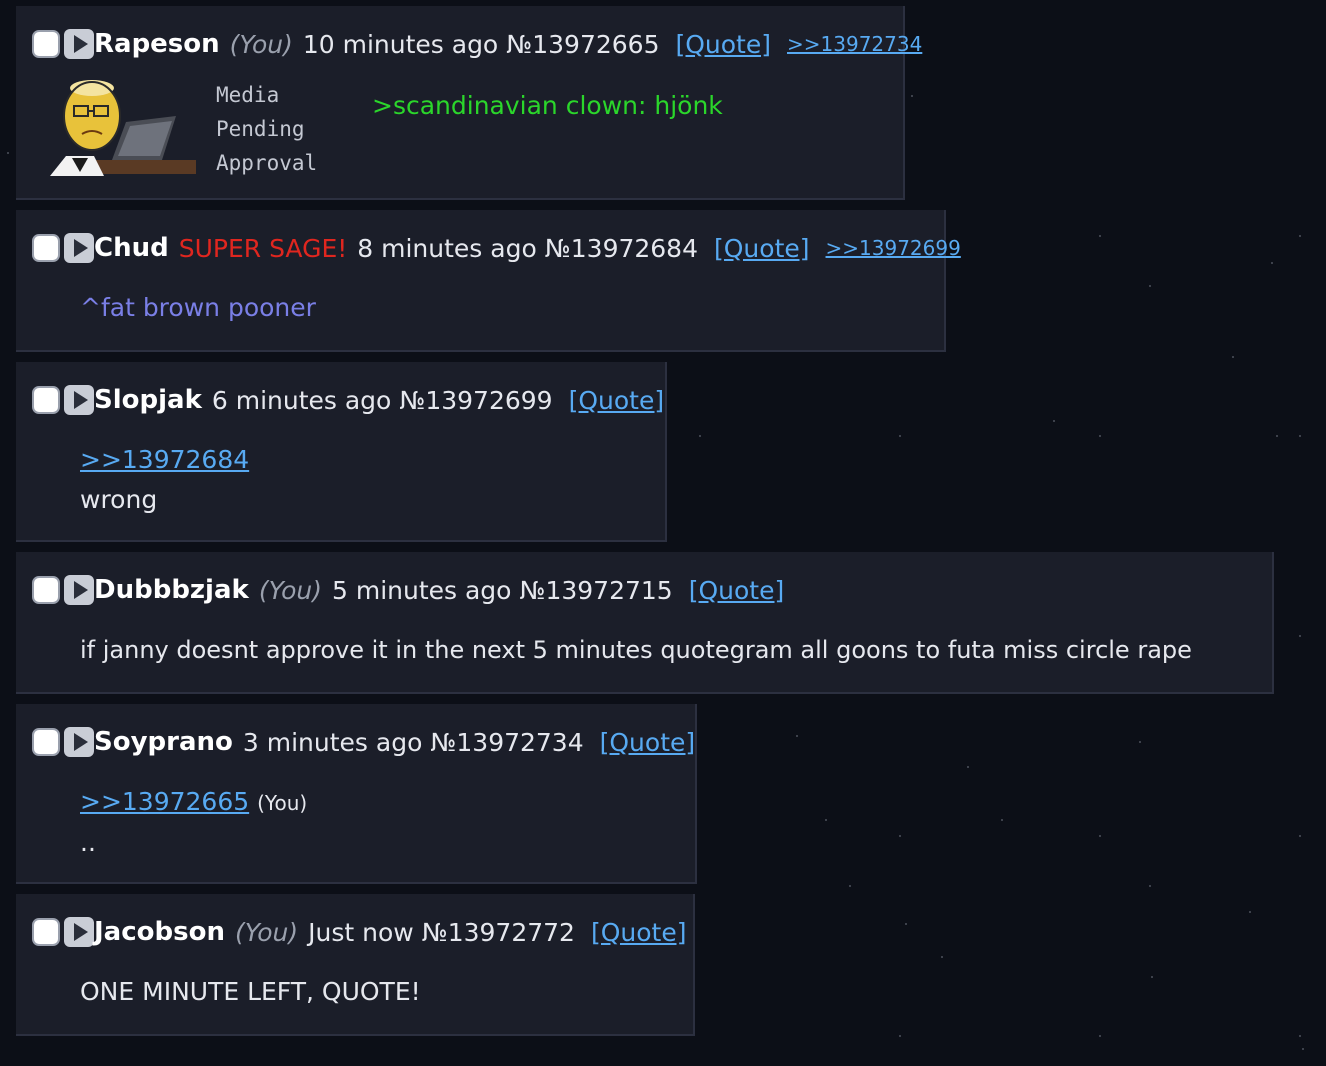  What do you see at coordinates (621, 248) in the screenshot?
I see `post-number: №13972684` at bounding box center [621, 248].